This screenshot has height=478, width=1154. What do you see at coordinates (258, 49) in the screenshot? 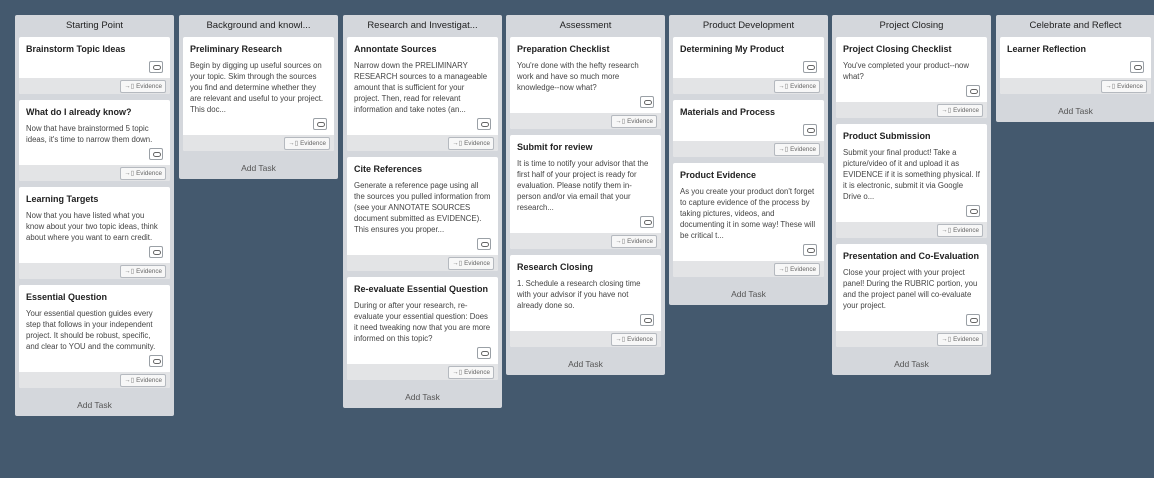
I see `task-title: Preliminary Research` at bounding box center [258, 49].